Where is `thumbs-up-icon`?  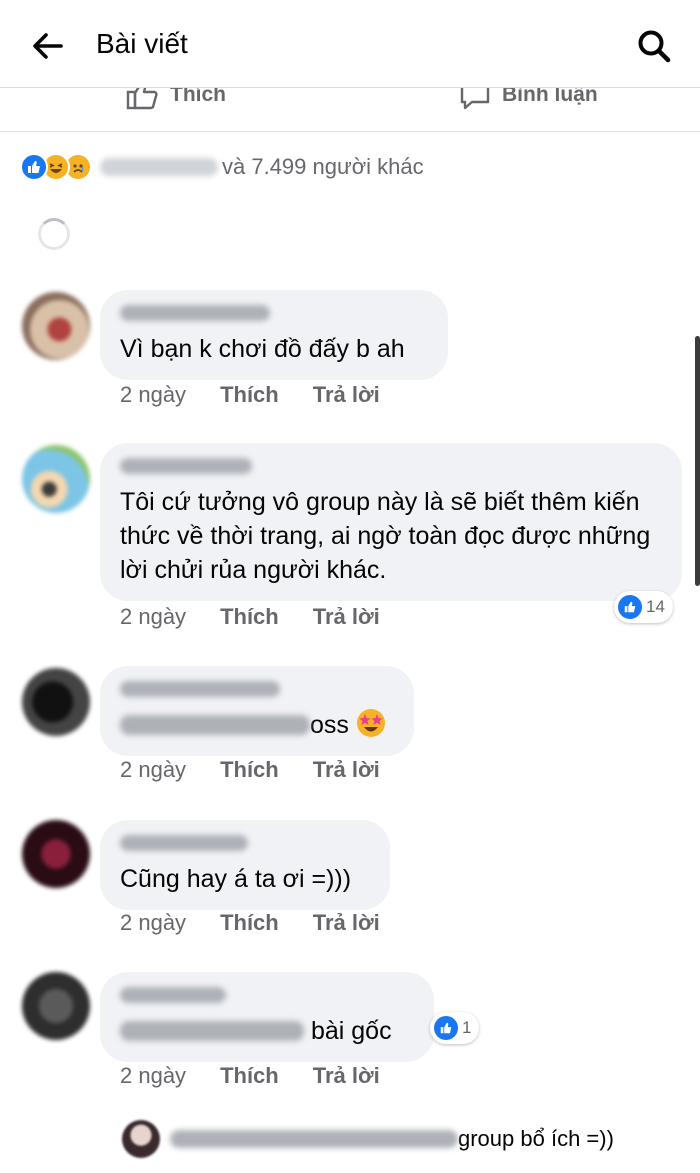 thumbs-up-icon is located at coordinates (142, 99).